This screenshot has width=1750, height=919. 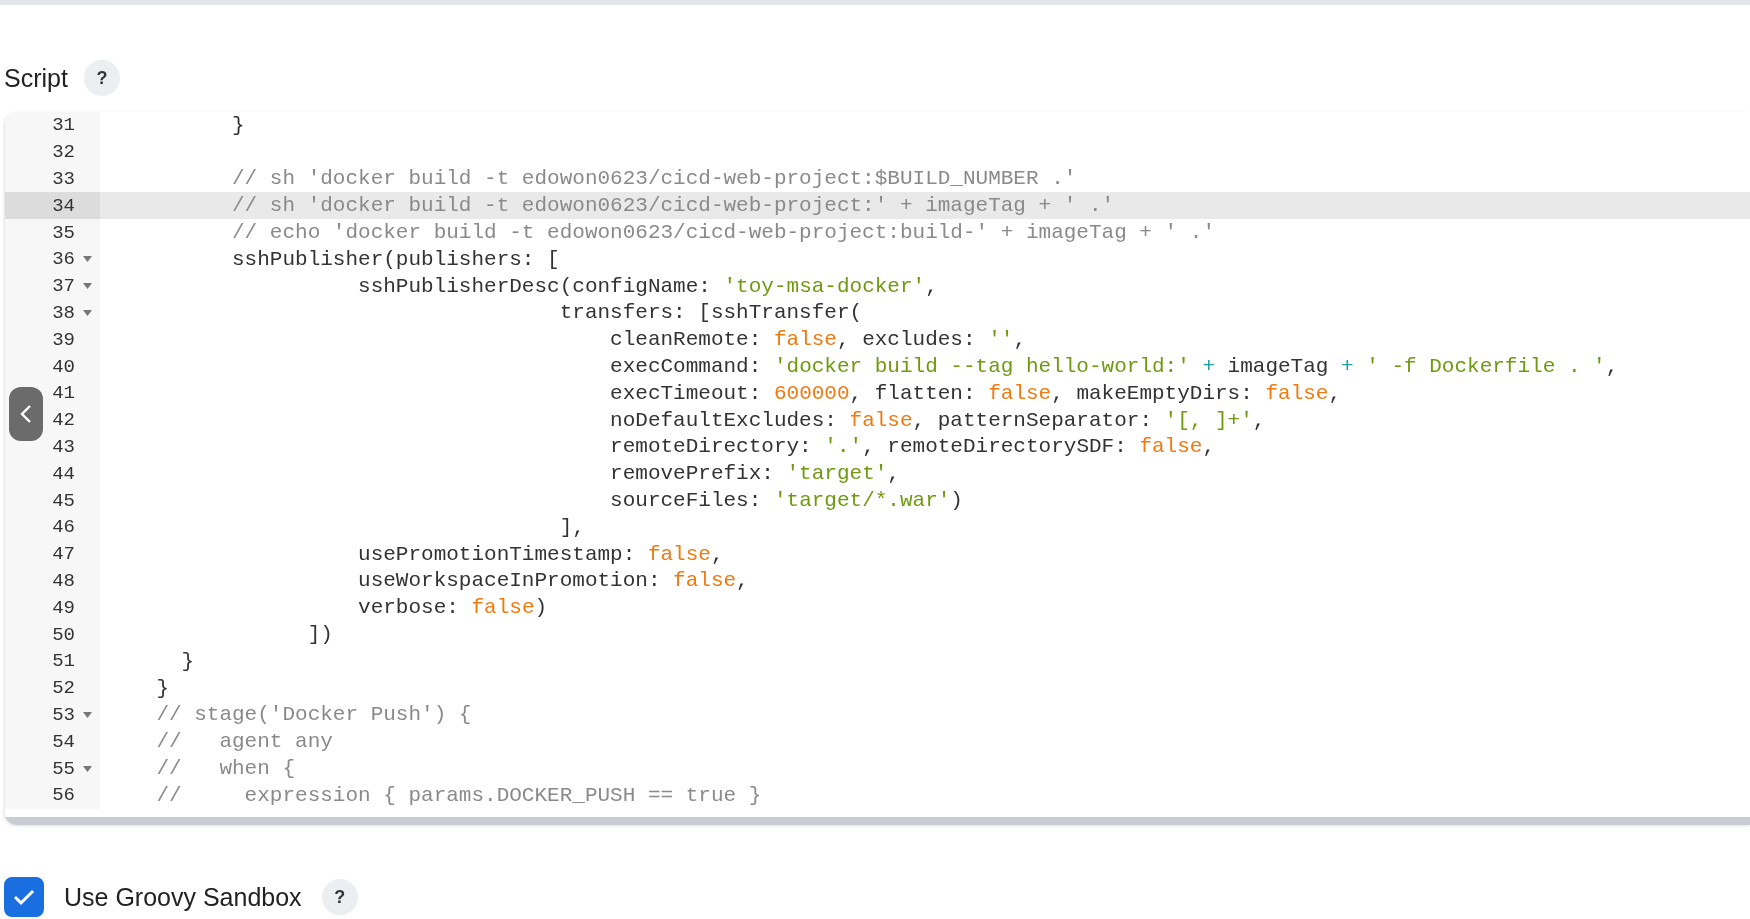 I want to click on line-number: 49, so click(x=63, y=607).